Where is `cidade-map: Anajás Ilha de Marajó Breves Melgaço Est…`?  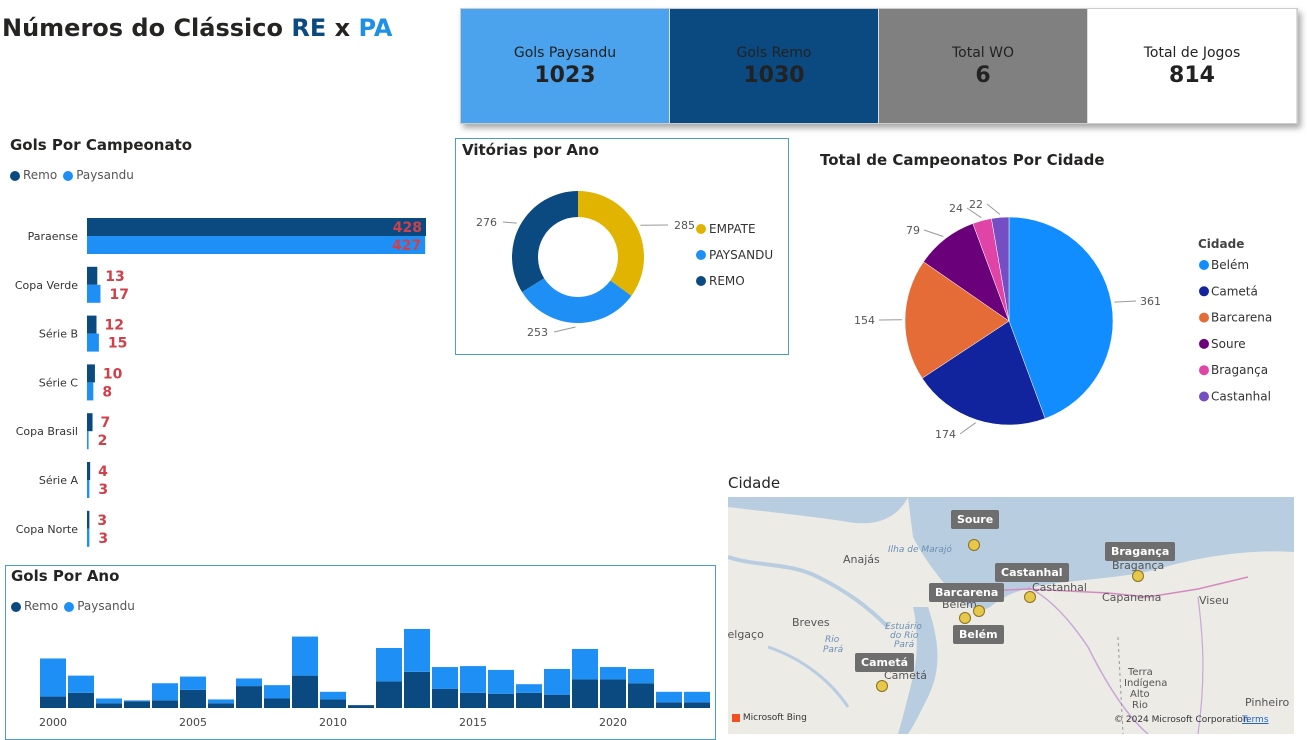
cidade-map: Anajás Ilha de Marajó Breves Melgaço Est… is located at coordinates (1011, 615).